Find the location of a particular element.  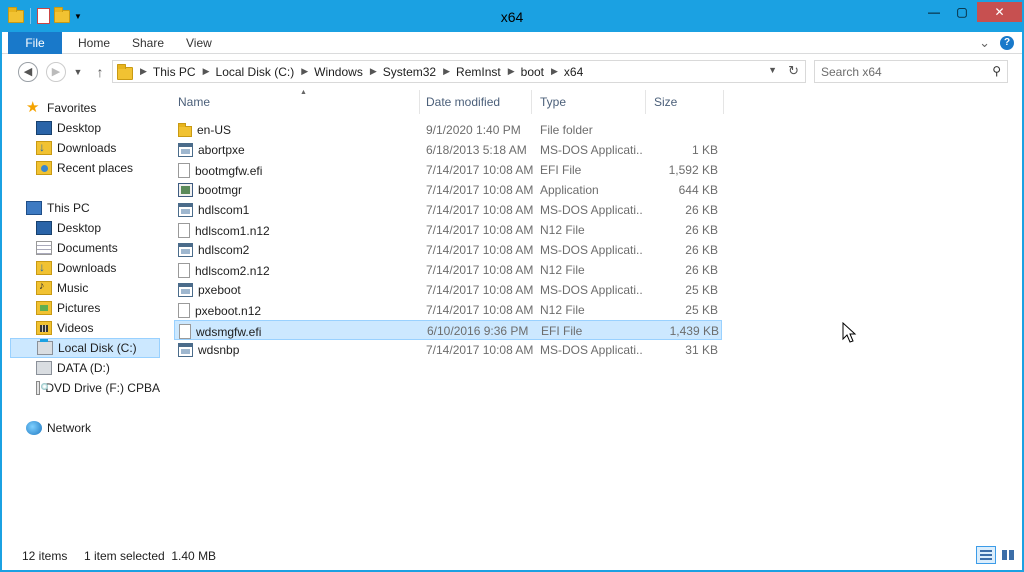

nav-label: Downloads is located at coordinates (87, 148).